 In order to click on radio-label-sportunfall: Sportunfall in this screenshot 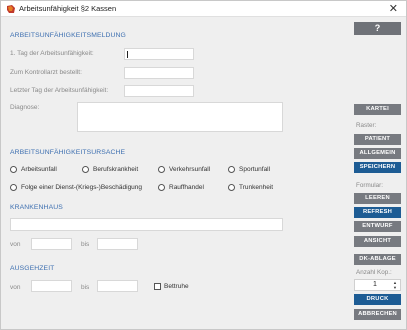, I will do `click(255, 169)`.